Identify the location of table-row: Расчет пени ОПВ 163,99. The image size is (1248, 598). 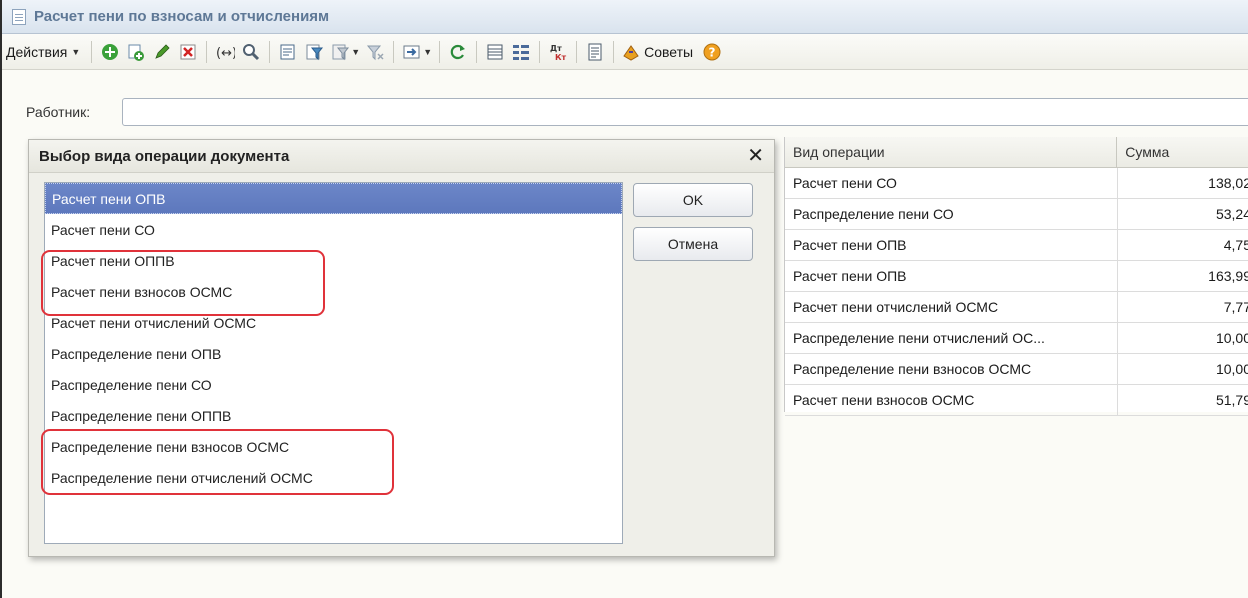
(1016, 276).